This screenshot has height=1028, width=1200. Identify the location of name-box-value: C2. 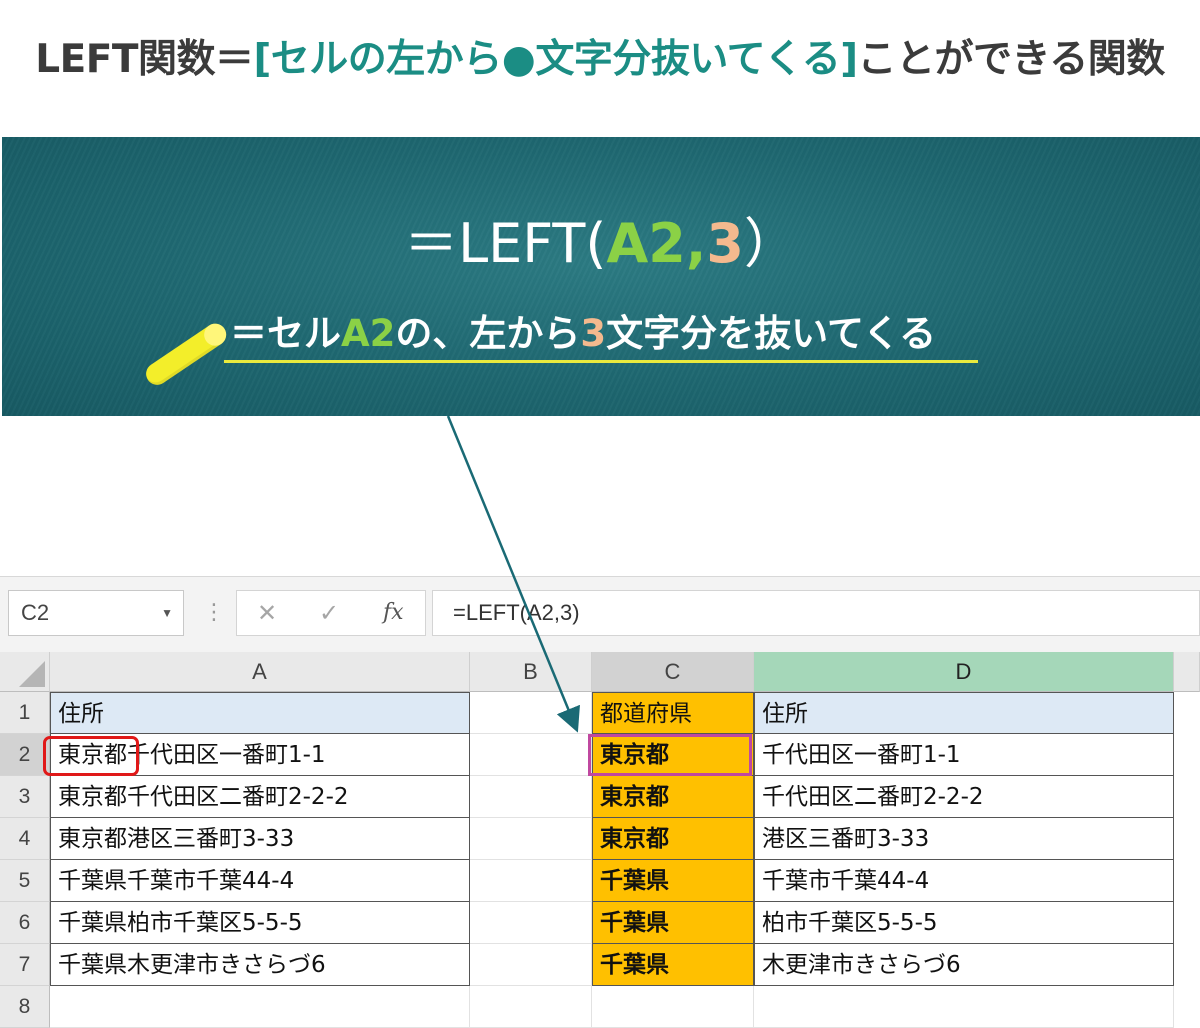
(35, 612).